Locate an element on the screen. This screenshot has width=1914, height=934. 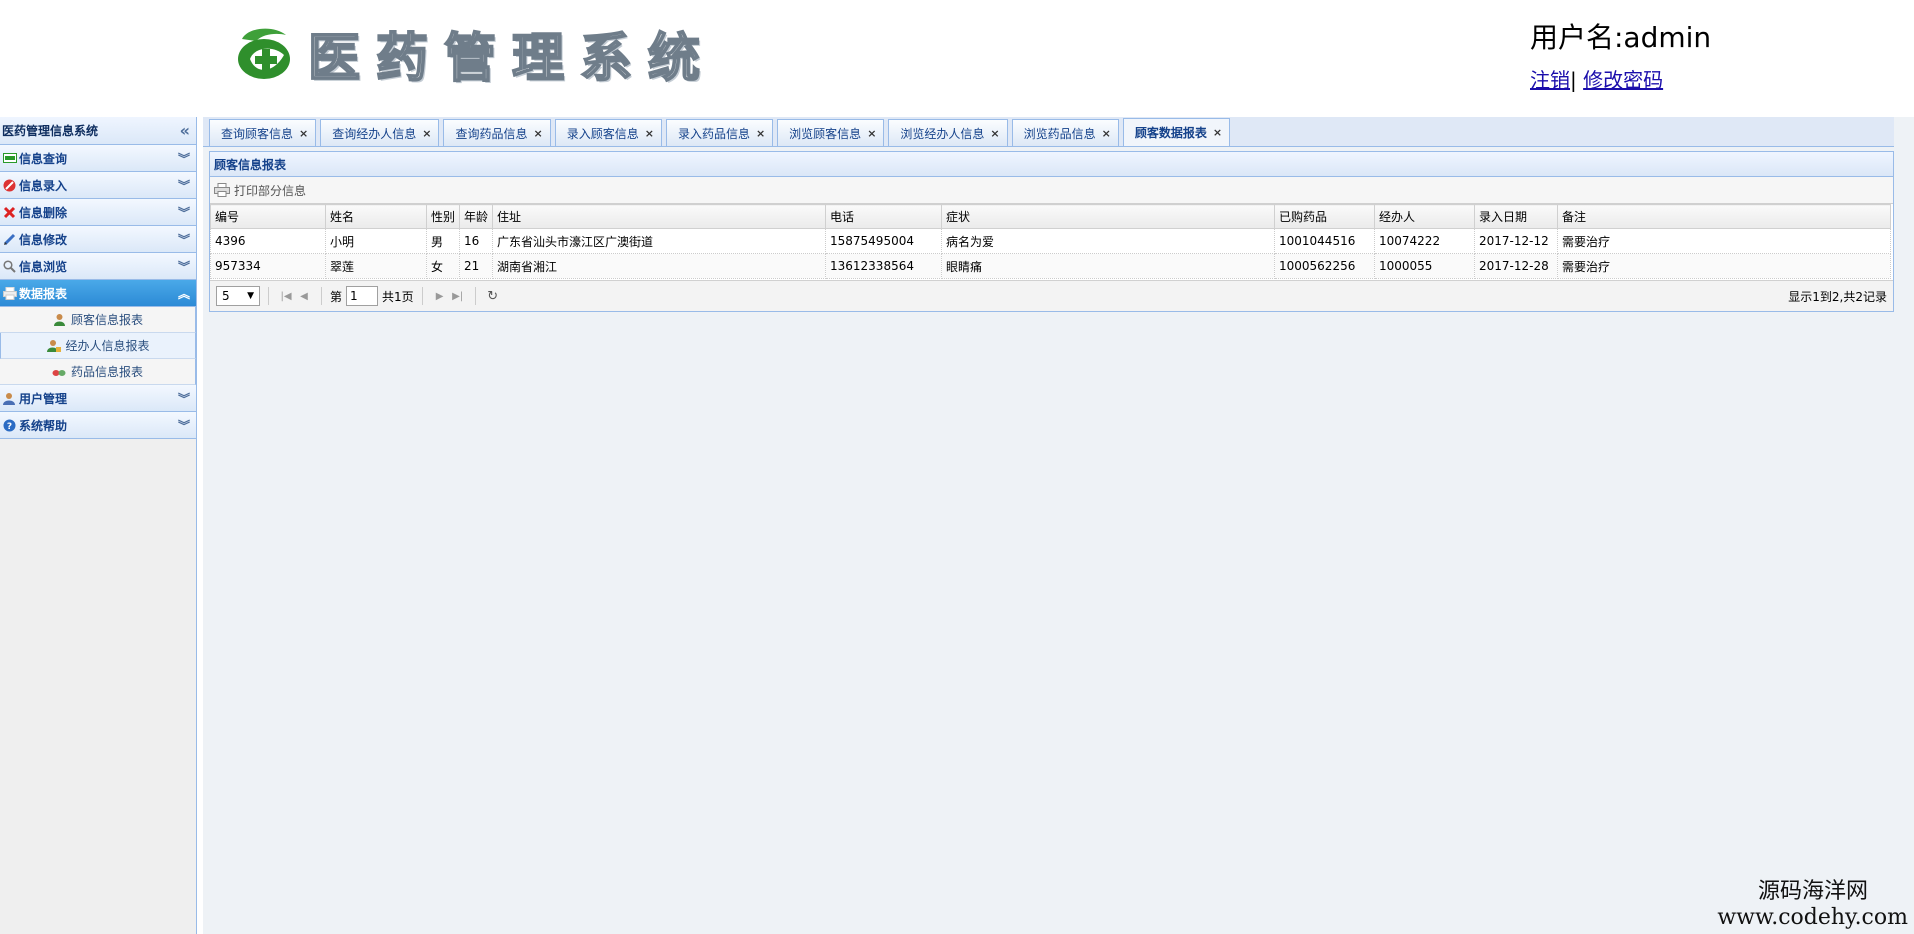
printer-icon is located at coordinates (9, 293).